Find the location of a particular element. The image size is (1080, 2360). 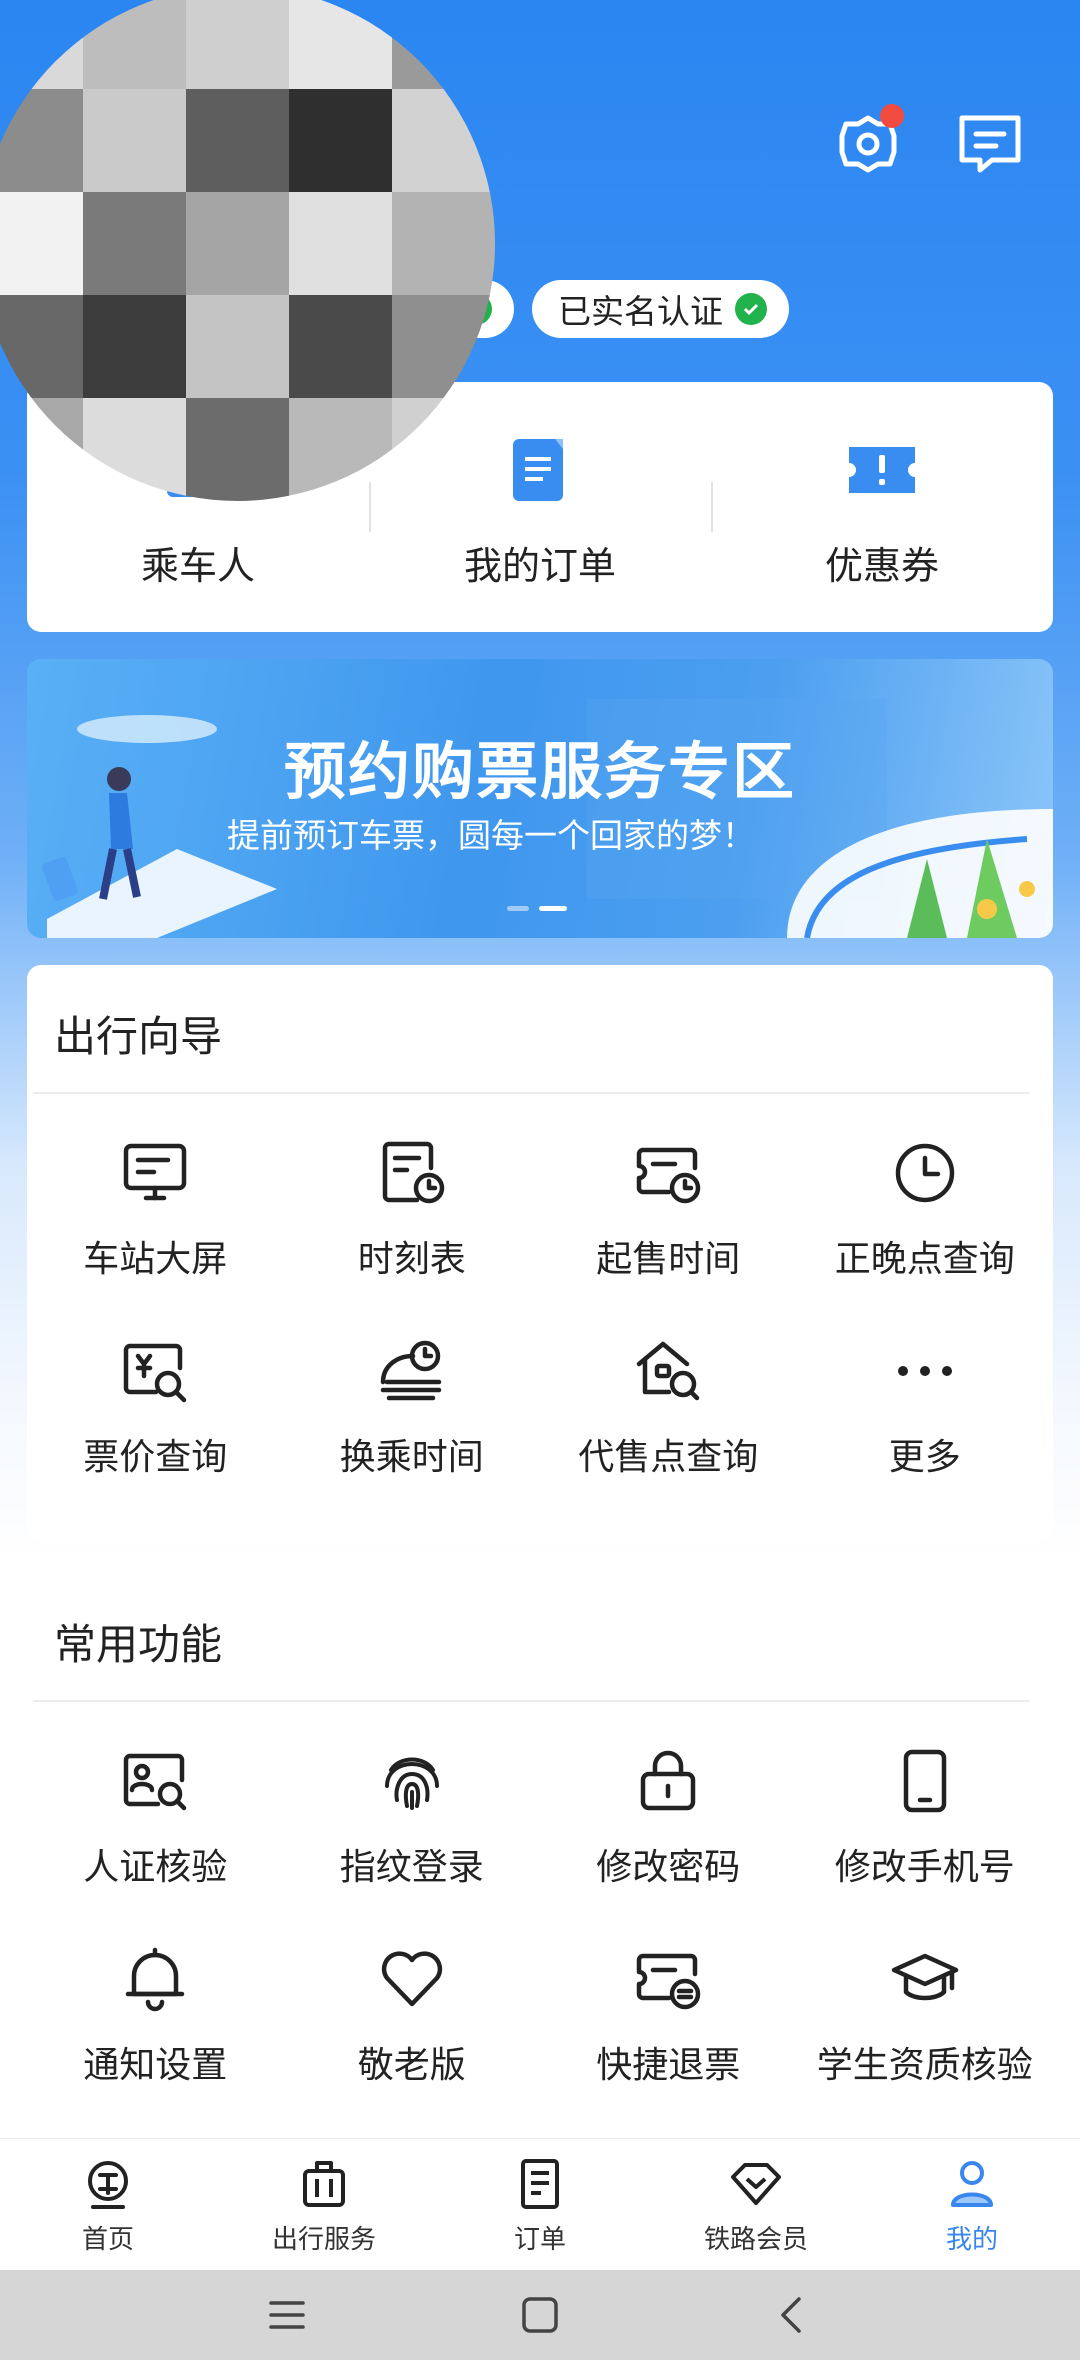

transfer-time-button: 换乘时间 is located at coordinates (412, 1389).